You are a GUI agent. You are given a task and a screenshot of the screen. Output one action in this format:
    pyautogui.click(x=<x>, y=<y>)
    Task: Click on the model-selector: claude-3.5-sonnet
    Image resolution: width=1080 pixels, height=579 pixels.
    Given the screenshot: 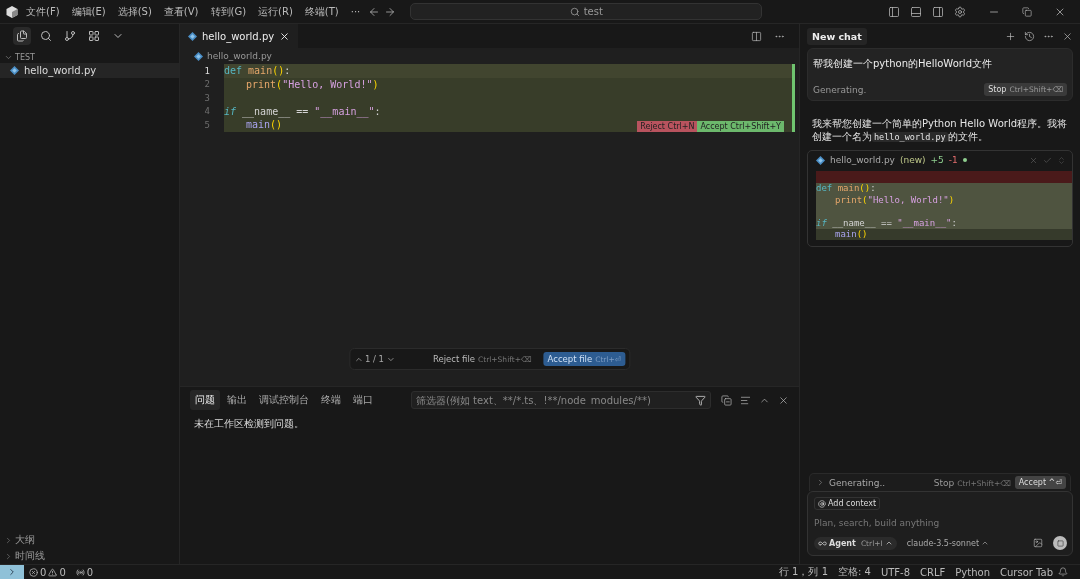 What is the action you would take?
    pyautogui.click(x=948, y=543)
    